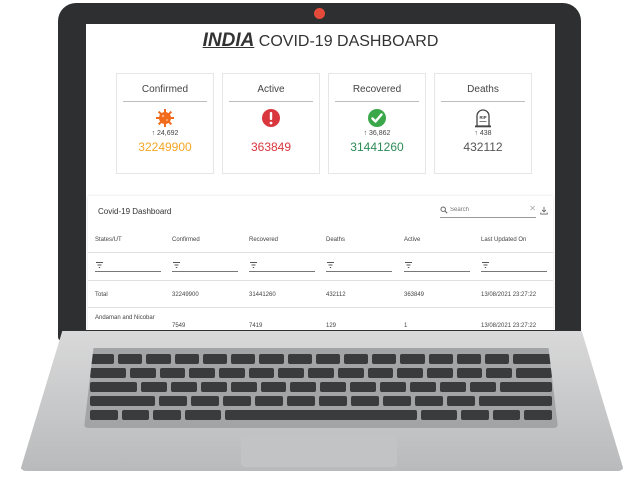 Image resolution: width=640 pixels, height=480 pixels. Describe the element at coordinates (125, 318) in the screenshot. I see `table-cell: Andaman and Nicobar` at that location.